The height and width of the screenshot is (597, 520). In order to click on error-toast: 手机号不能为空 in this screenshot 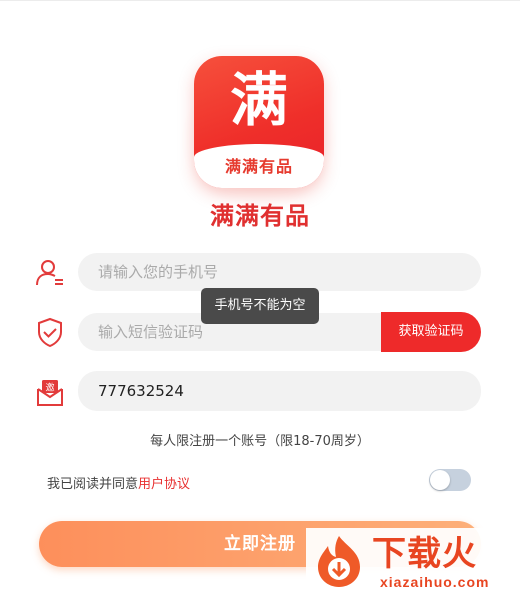, I will do `click(260, 306)`.